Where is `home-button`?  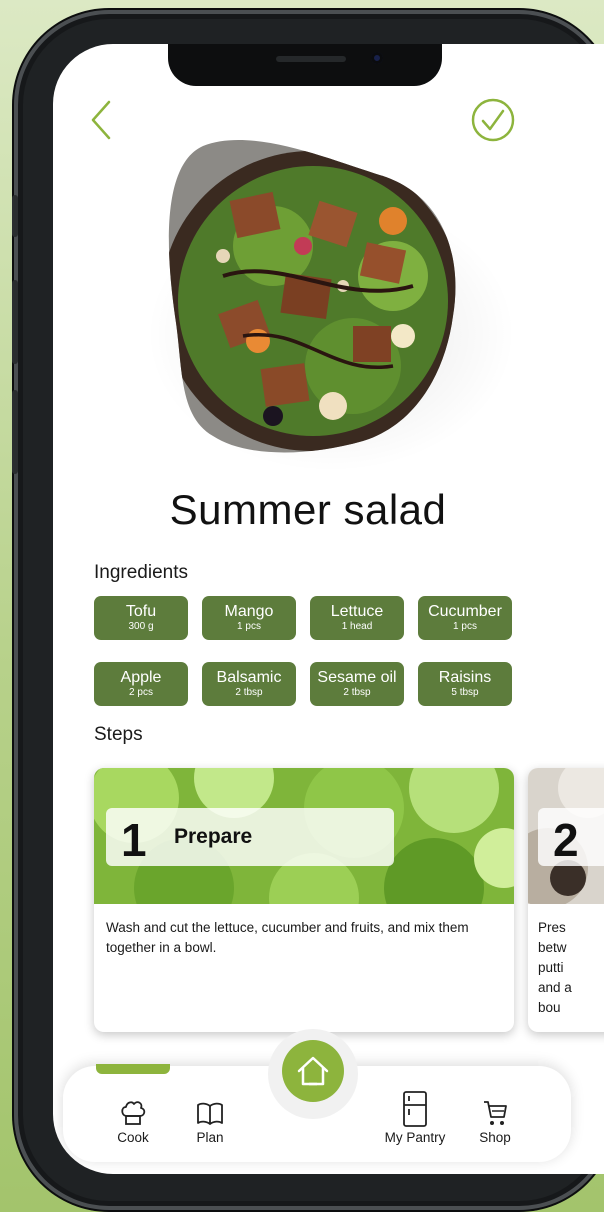
home-button is located at coordinates (313, 1071).